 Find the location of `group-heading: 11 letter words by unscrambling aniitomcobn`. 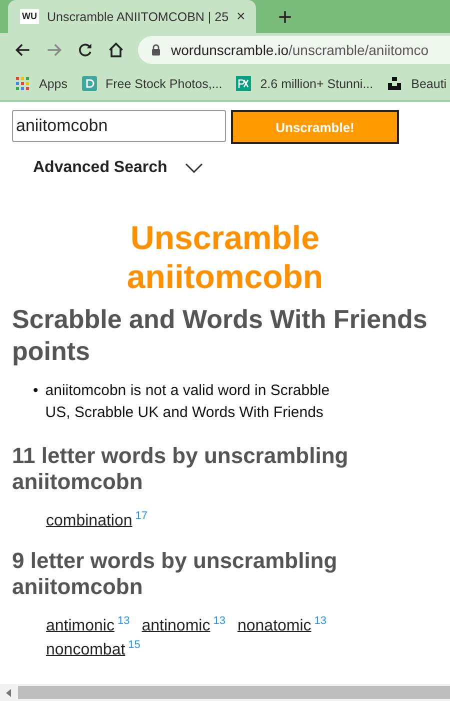

group-heading: 11 letter words by unscrambling aniitomcobn is located at coordinates (181, 469).